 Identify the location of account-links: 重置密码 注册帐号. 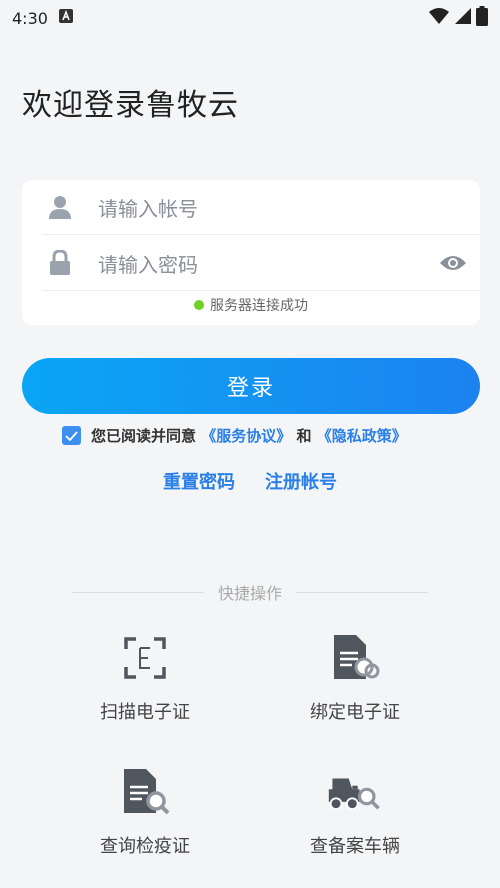
(250, 481).